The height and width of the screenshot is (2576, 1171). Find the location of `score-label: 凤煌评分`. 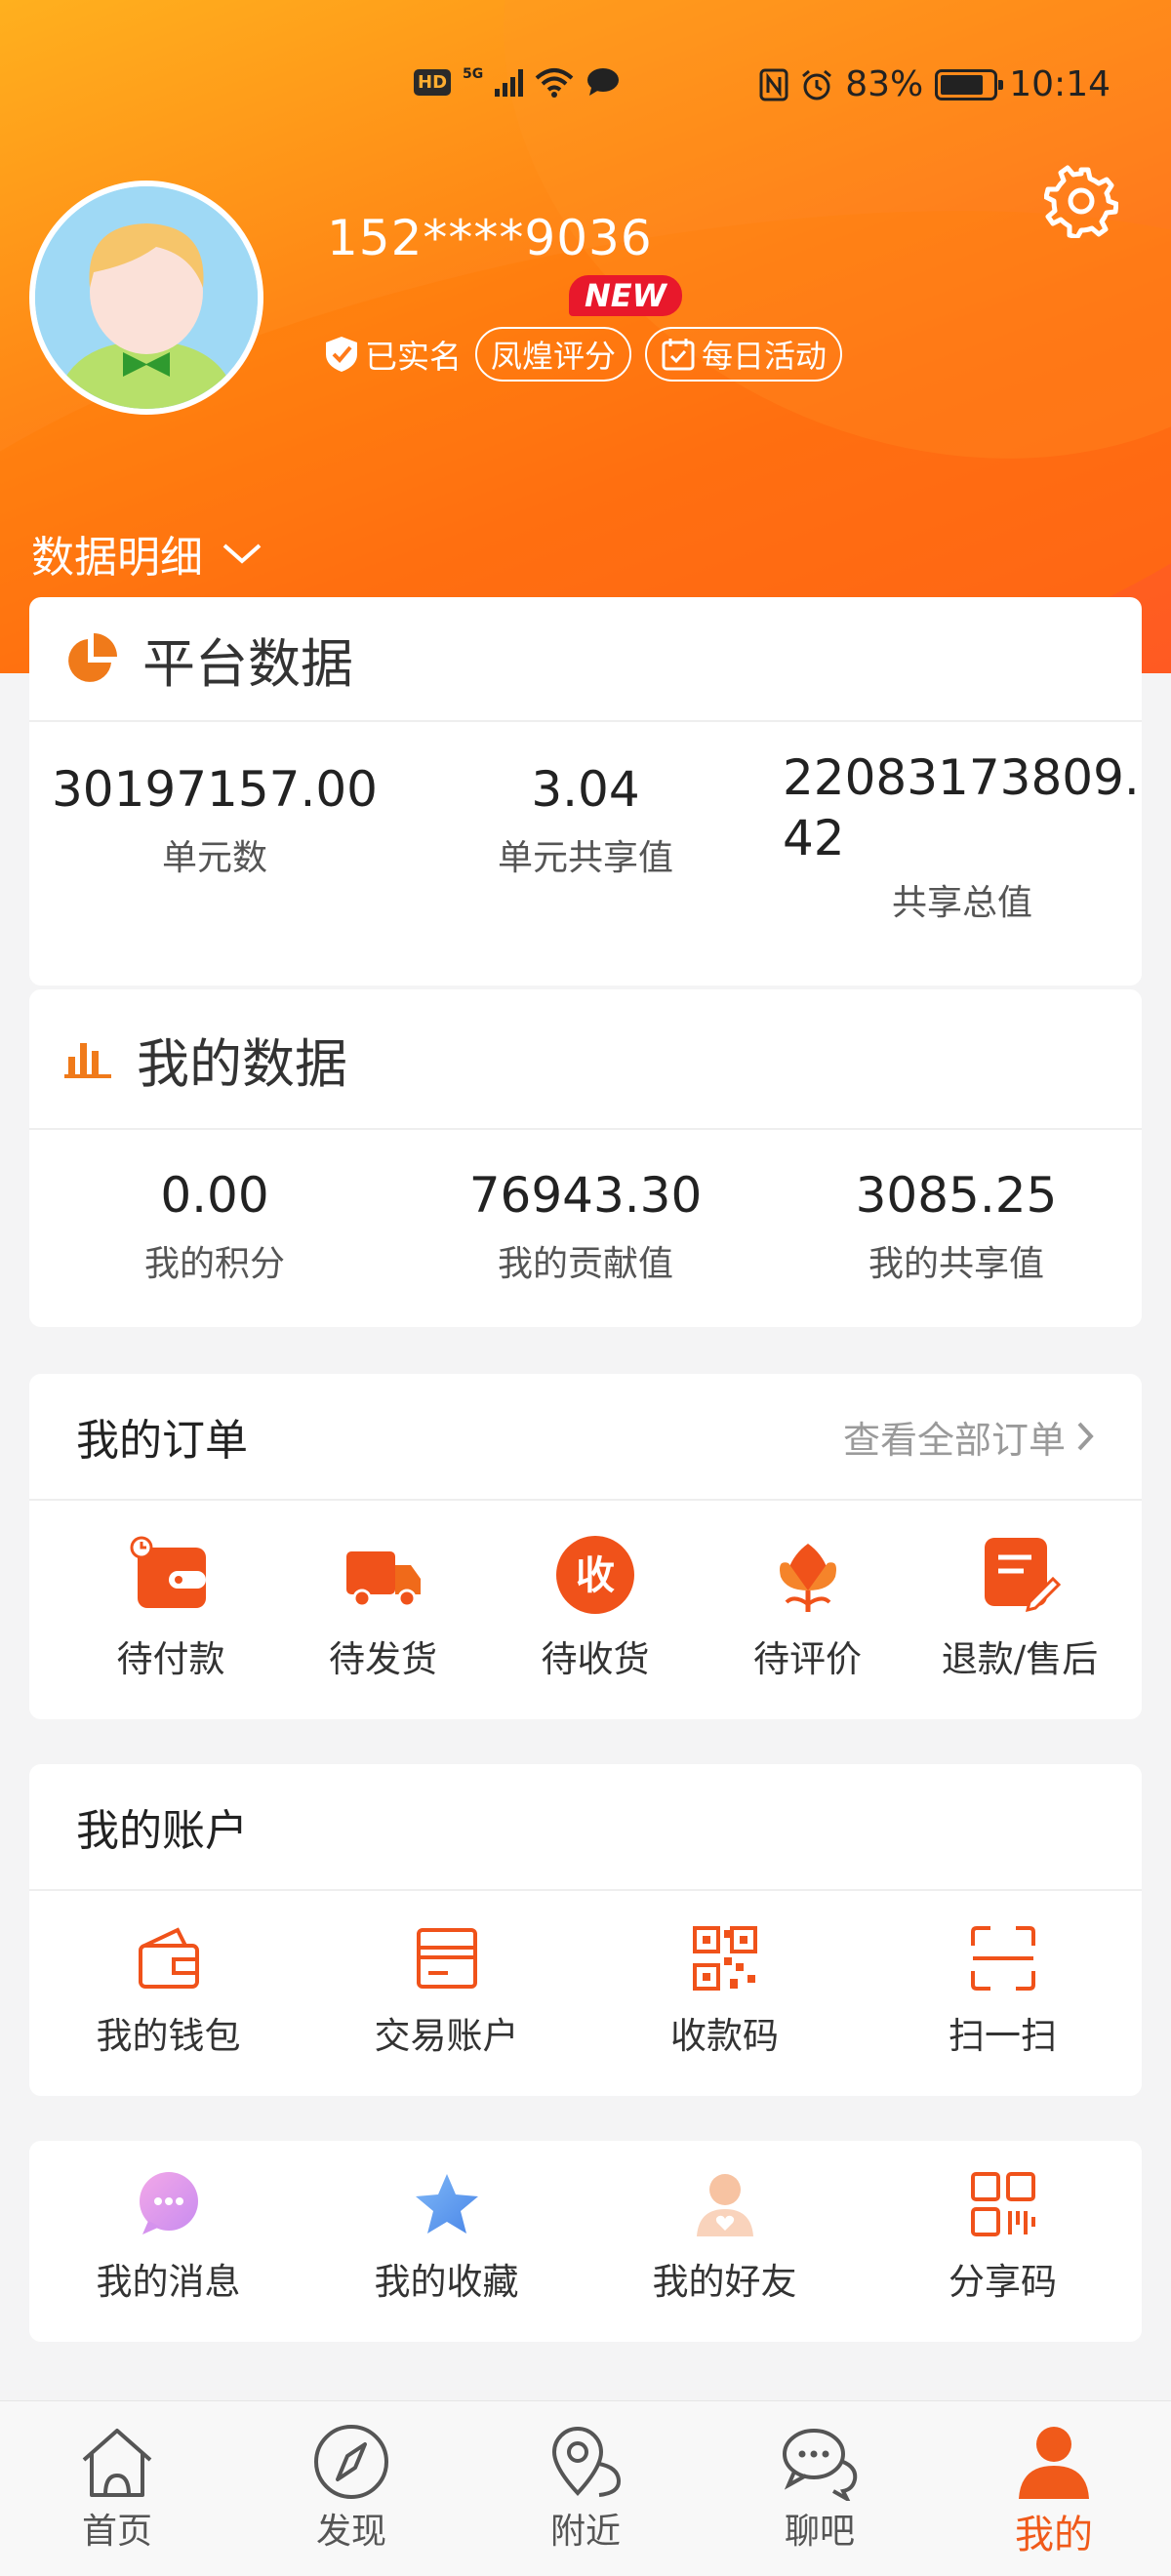

score-label: 凤煌评分 is located at coordinates (554, 356).